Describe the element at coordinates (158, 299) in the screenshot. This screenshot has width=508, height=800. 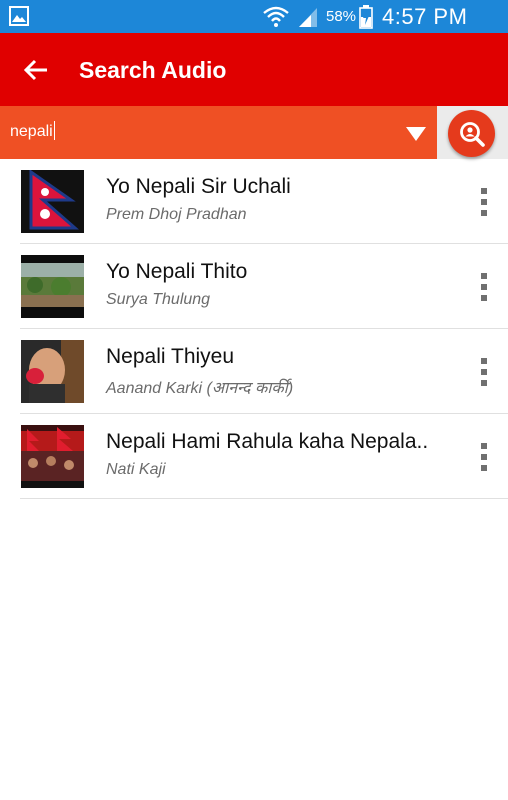
I see `track-artist: Surya Thulung` at that location.